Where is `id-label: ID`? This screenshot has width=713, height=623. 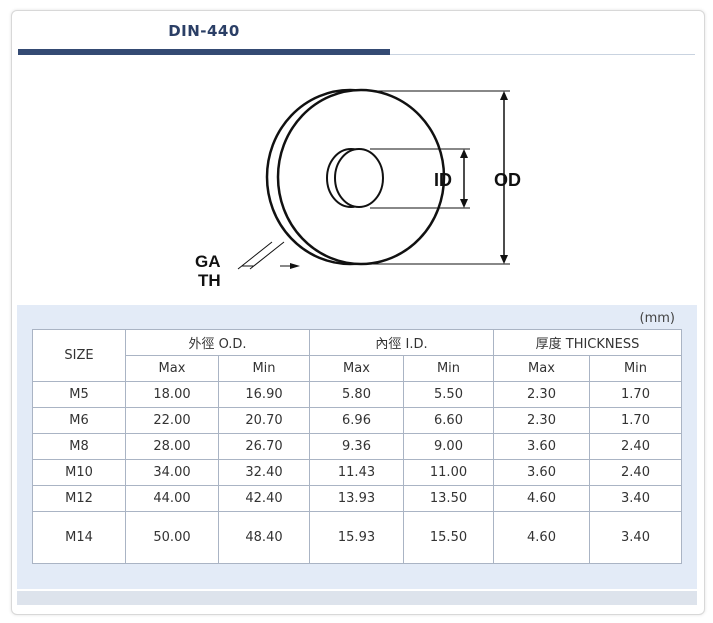 id-label: ID is located at coordinates (443, 180).